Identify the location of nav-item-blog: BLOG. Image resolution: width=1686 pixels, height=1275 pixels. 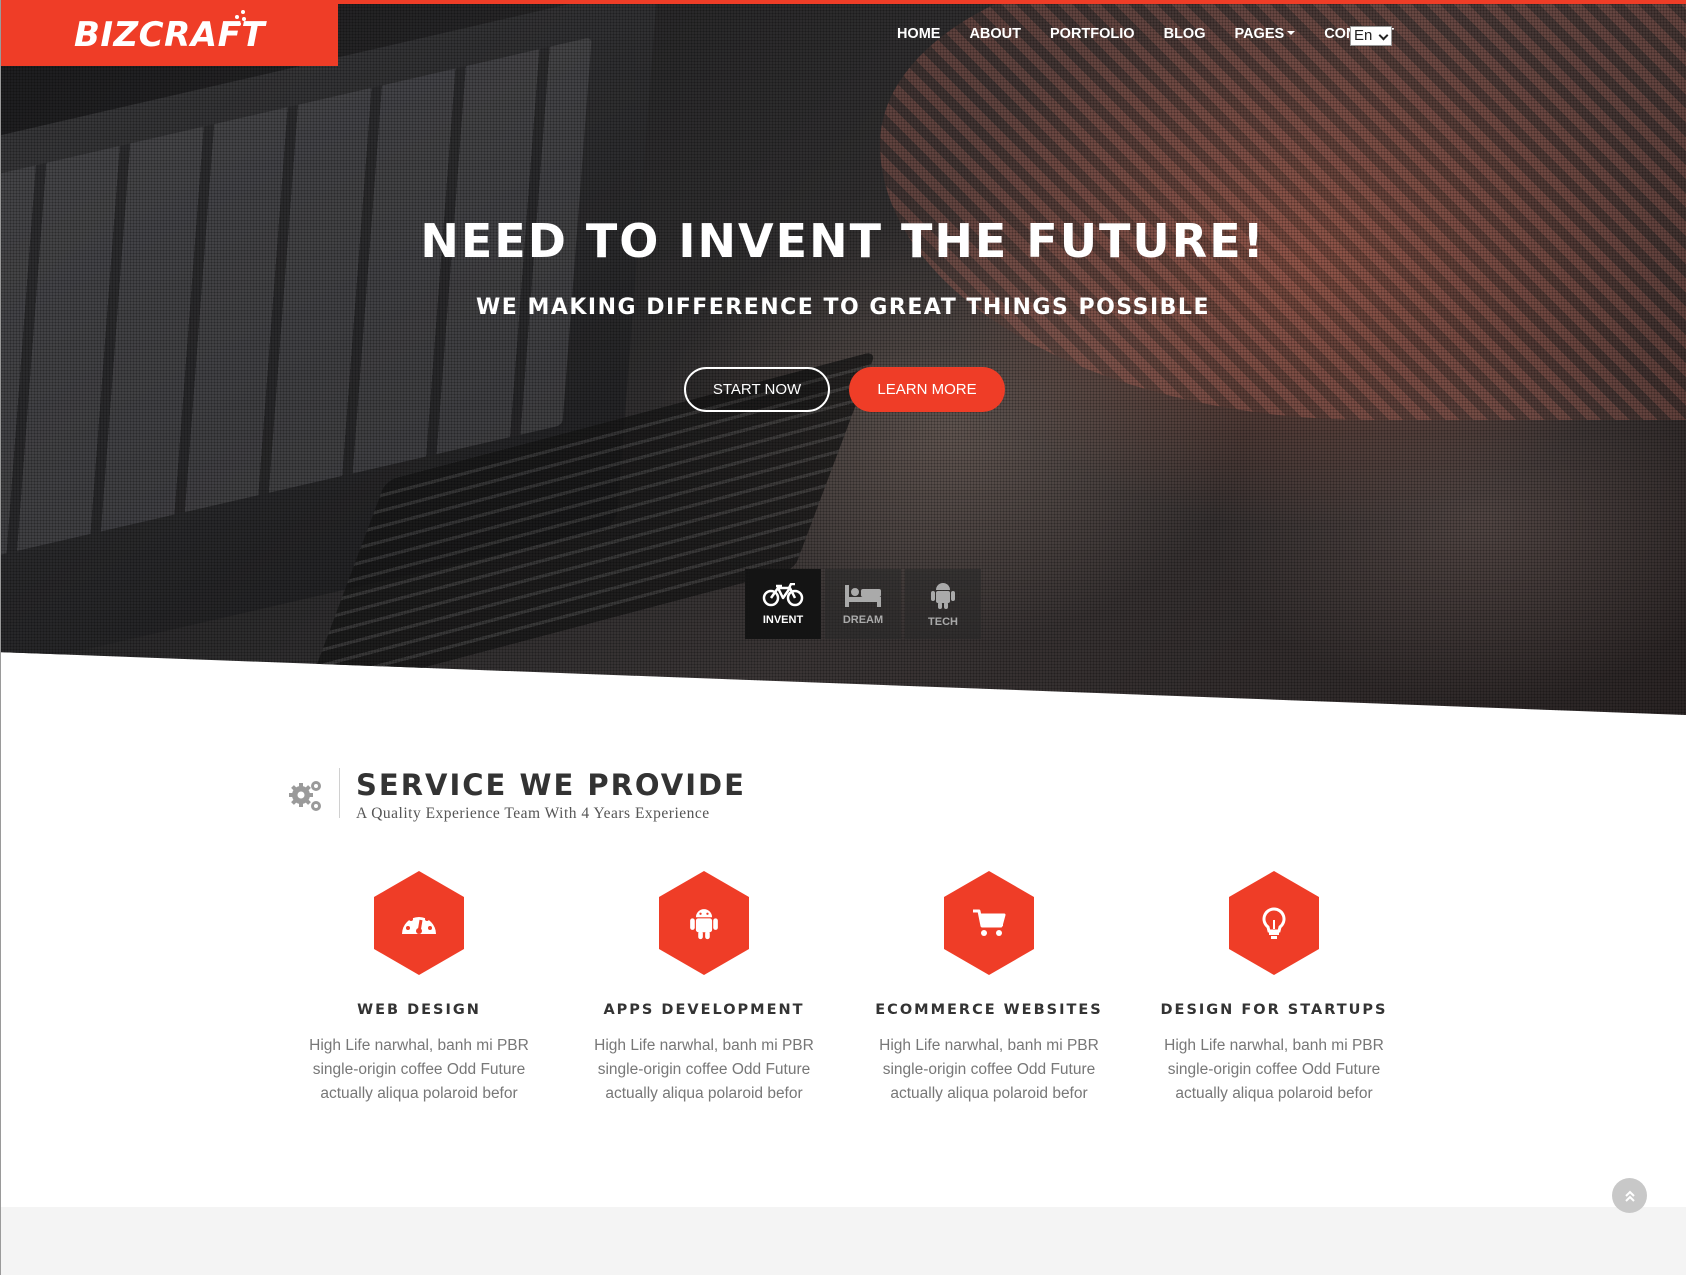
(1185, 34).